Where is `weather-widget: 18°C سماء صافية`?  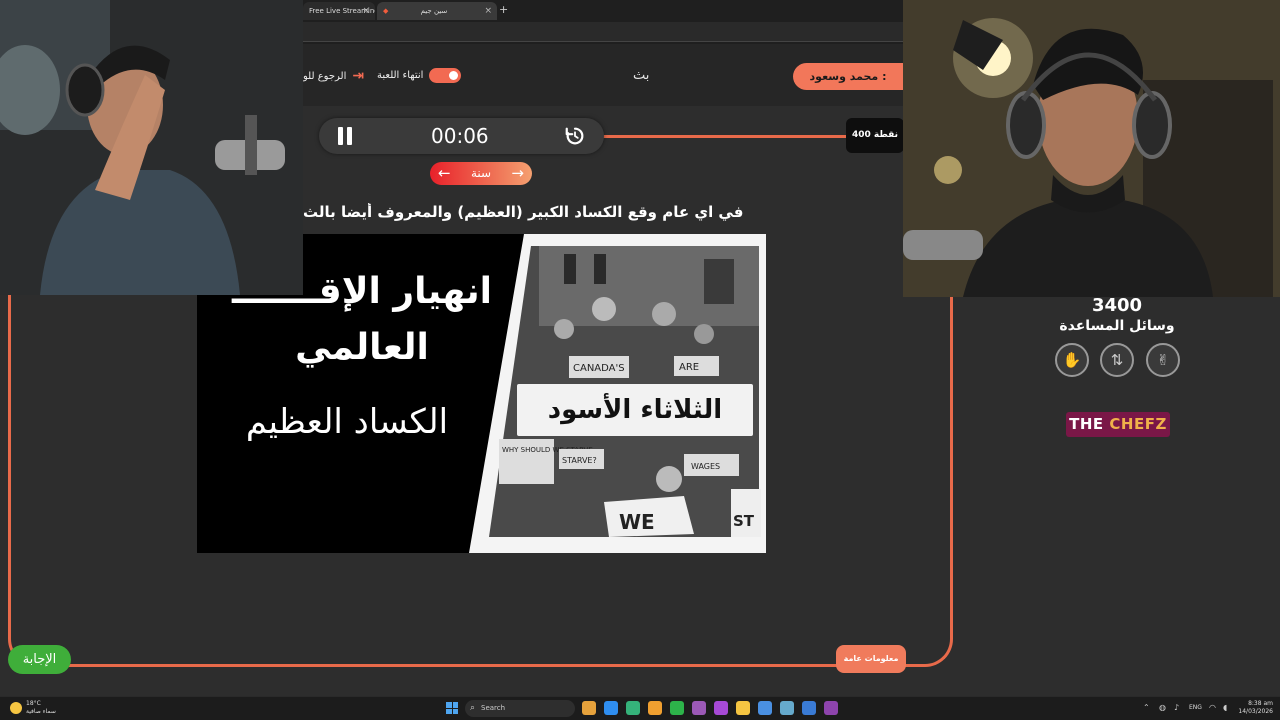 weather-widget: 18°C سماء صافية is located at coordinates (33, 708).